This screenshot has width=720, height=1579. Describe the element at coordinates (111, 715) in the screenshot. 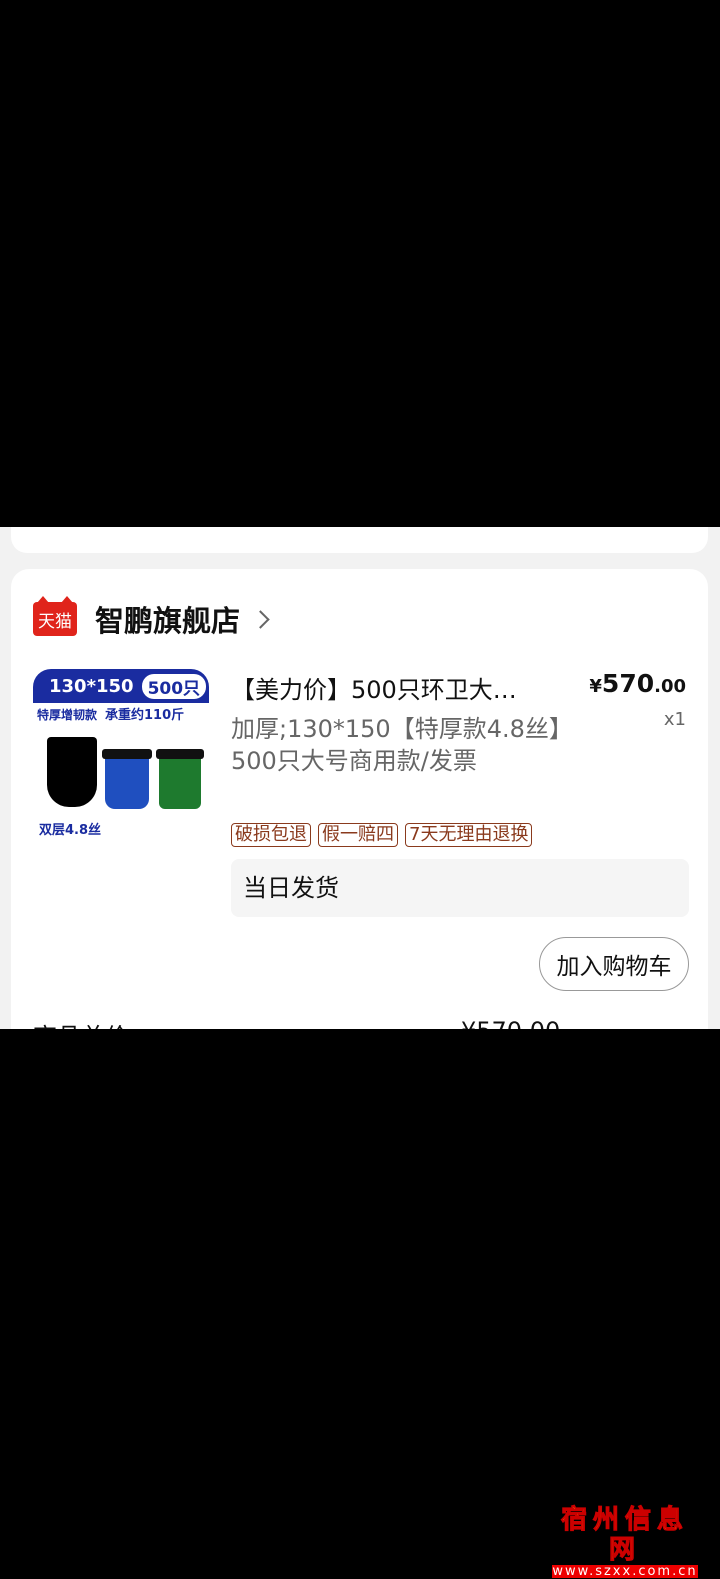

I see `image-subtitle: 特厚增韧款 承重约110斤` at that location.